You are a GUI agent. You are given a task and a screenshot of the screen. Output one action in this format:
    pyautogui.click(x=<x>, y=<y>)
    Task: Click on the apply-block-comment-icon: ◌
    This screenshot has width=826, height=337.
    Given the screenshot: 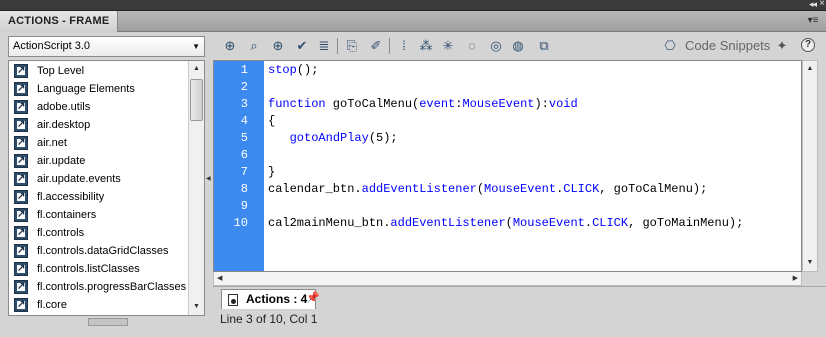 What is the action you would take?
    pyautogui.click(x=472, y=46)
    